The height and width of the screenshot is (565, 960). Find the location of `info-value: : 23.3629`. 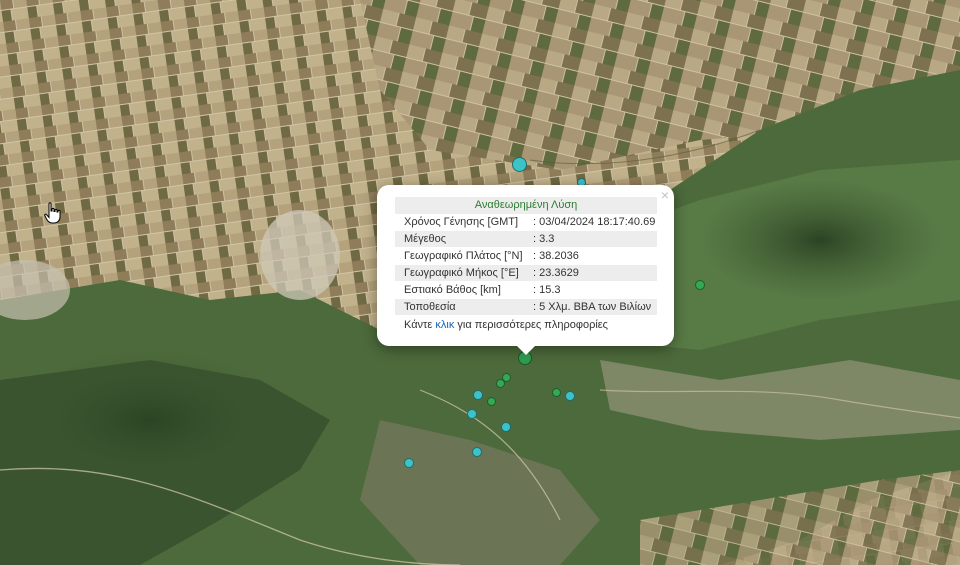

info-value: : 23.3629 is located at coordinates (556, 273).